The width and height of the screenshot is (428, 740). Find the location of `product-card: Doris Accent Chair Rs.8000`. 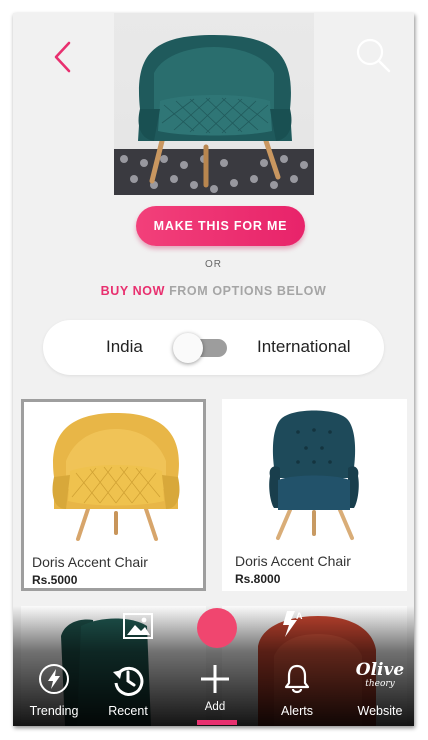

product-card: Doris Accent Chair Rs.8000 is located at coordinates (314, 495).